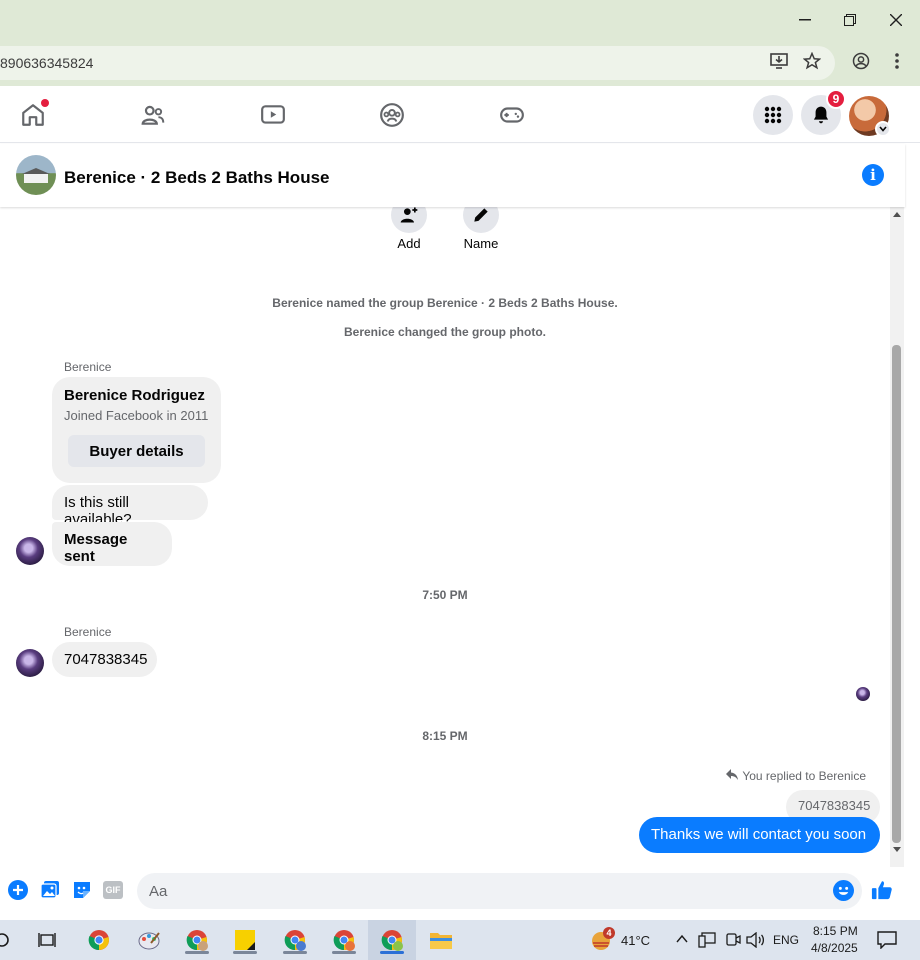 The height and width of the screenshot is (960, 920). What do you see at coordinates (756, 942) in the screenshot?
I see `volume-icon` at bounding box center [756, 942].